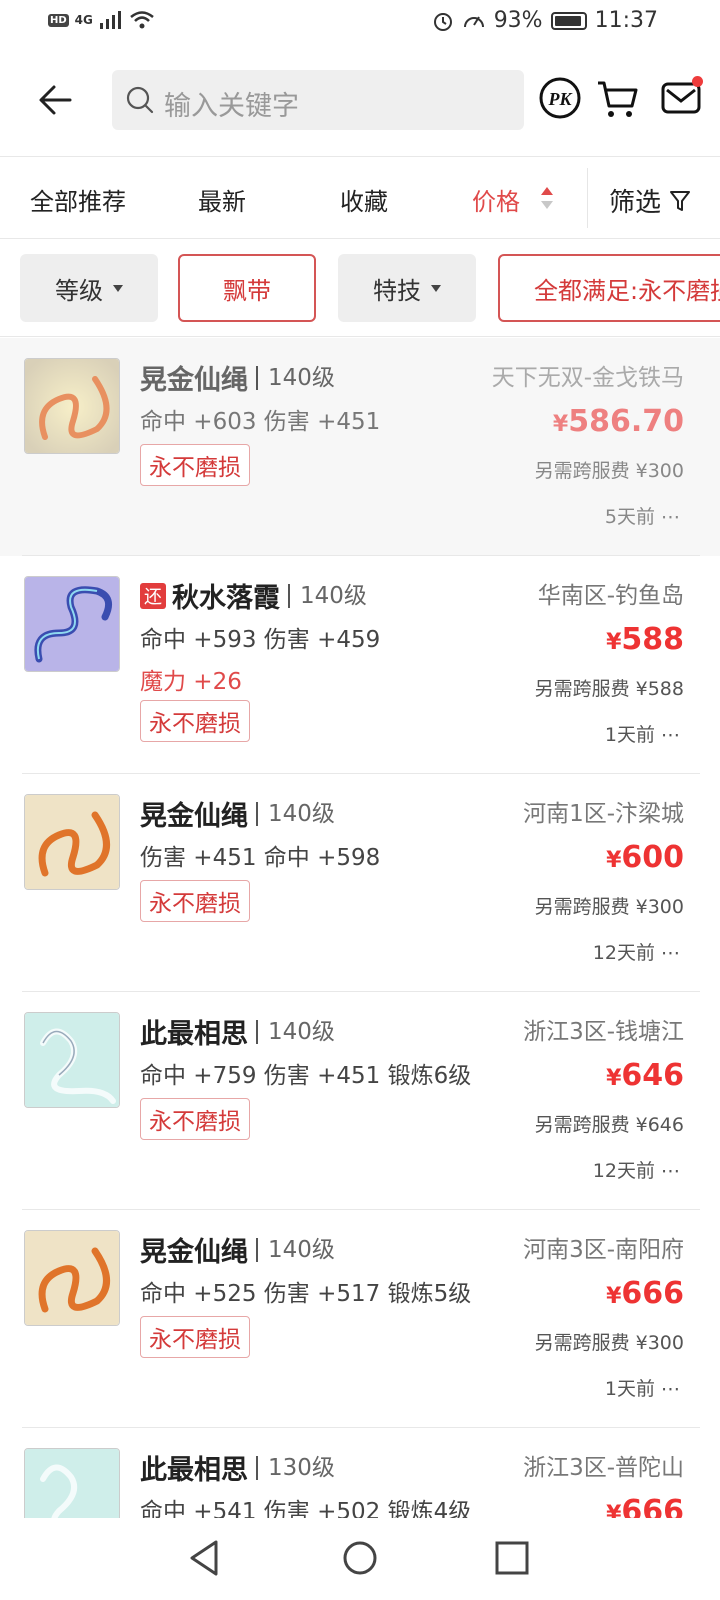 This screenshot has height=1600, width=720. Describe the element at coordinates (206, 1558) in the screenshot. I see `back-triangle-icon` at that location.